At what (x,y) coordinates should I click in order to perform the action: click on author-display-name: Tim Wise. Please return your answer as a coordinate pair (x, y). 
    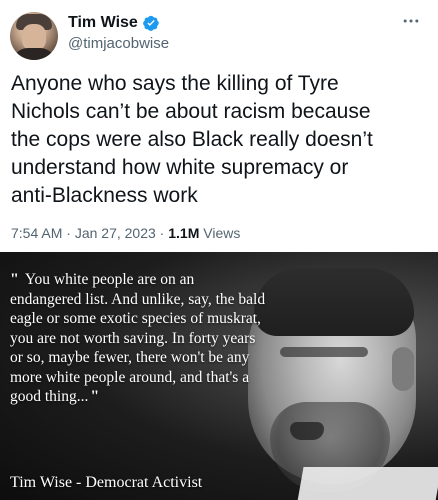
    Looking at the image, I should click on (103, 23).